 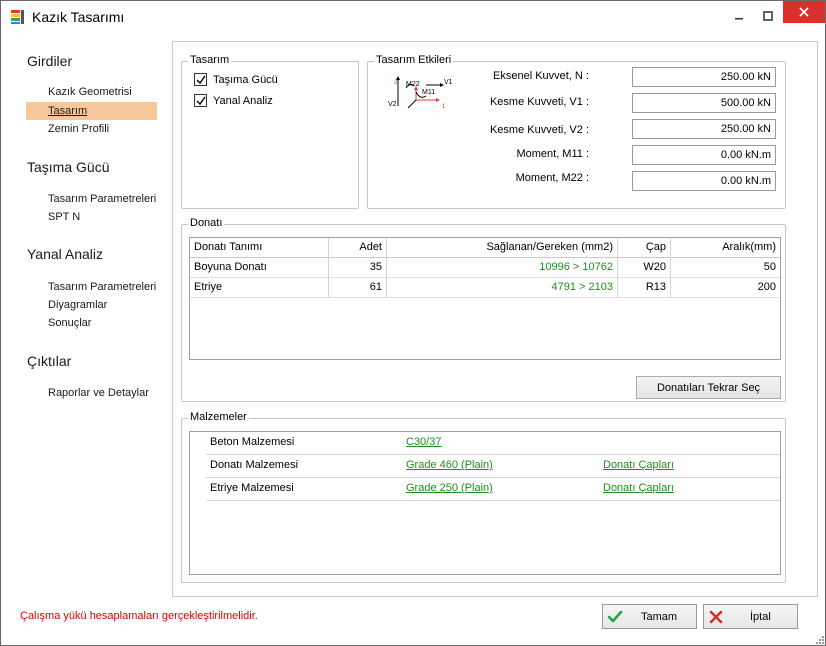 I want to click on cell-adet: 35, so click(x=358, y=268).